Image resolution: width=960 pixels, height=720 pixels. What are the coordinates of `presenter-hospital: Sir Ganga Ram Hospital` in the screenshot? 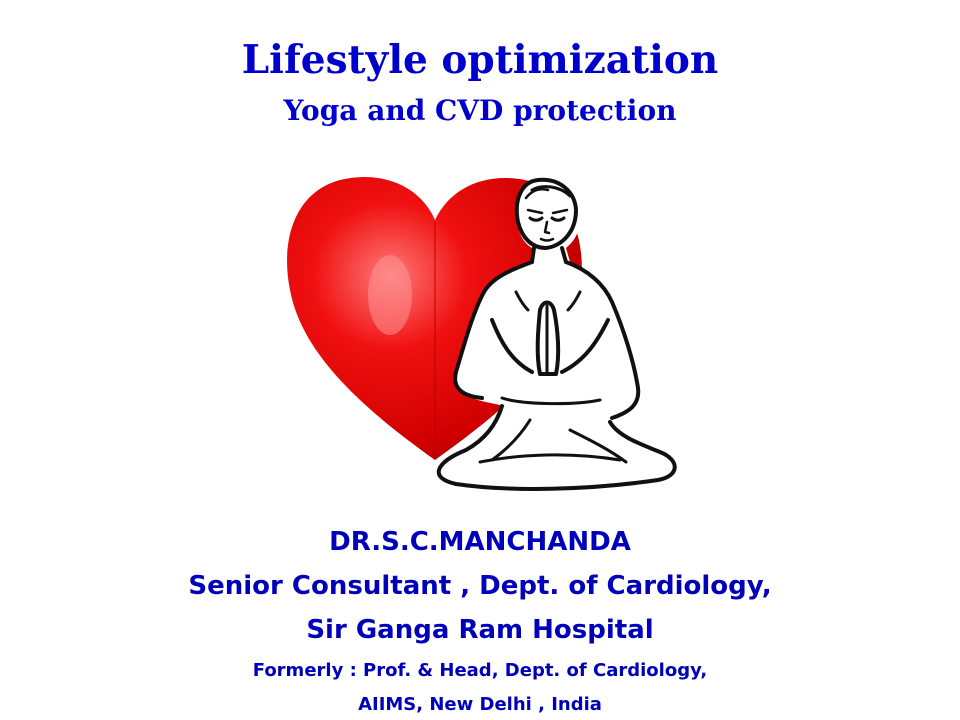 It's located at (480, 630).